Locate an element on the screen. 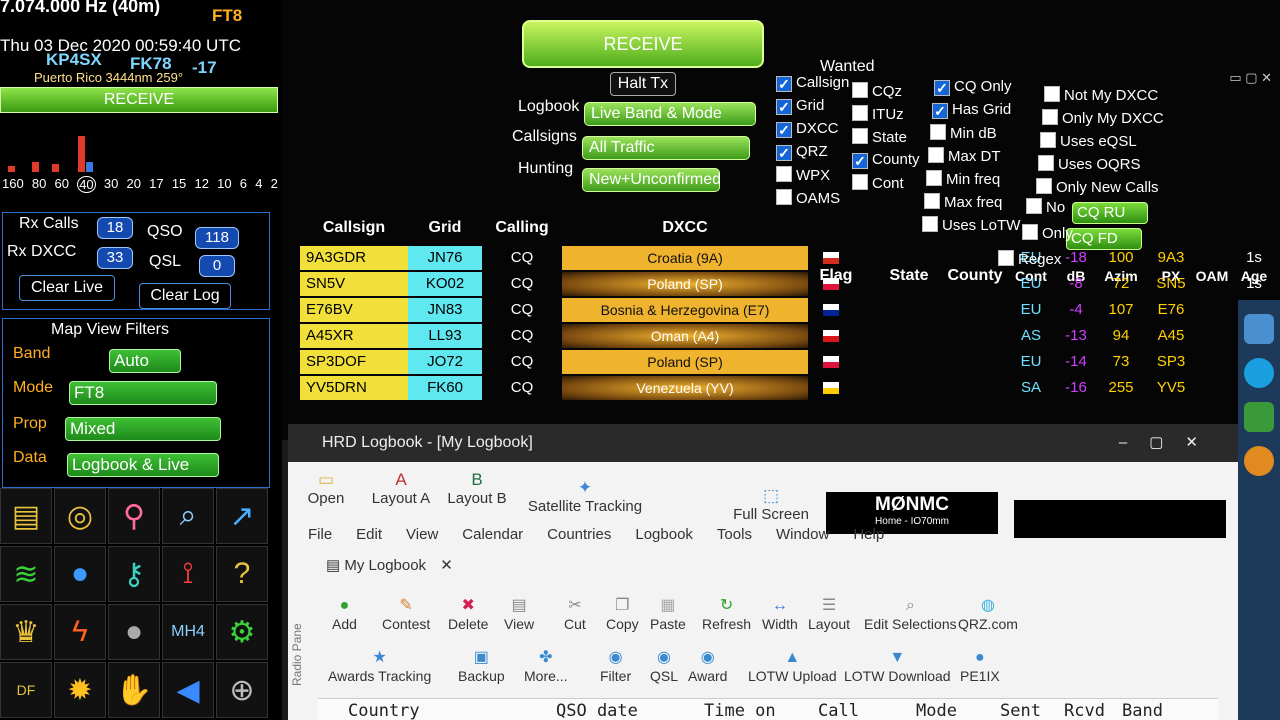 Image resolution: width=1280 pixels, height=720 pixels. wanted-grid-checkbox: ✓ Grid is located at coordinates (800, 106).